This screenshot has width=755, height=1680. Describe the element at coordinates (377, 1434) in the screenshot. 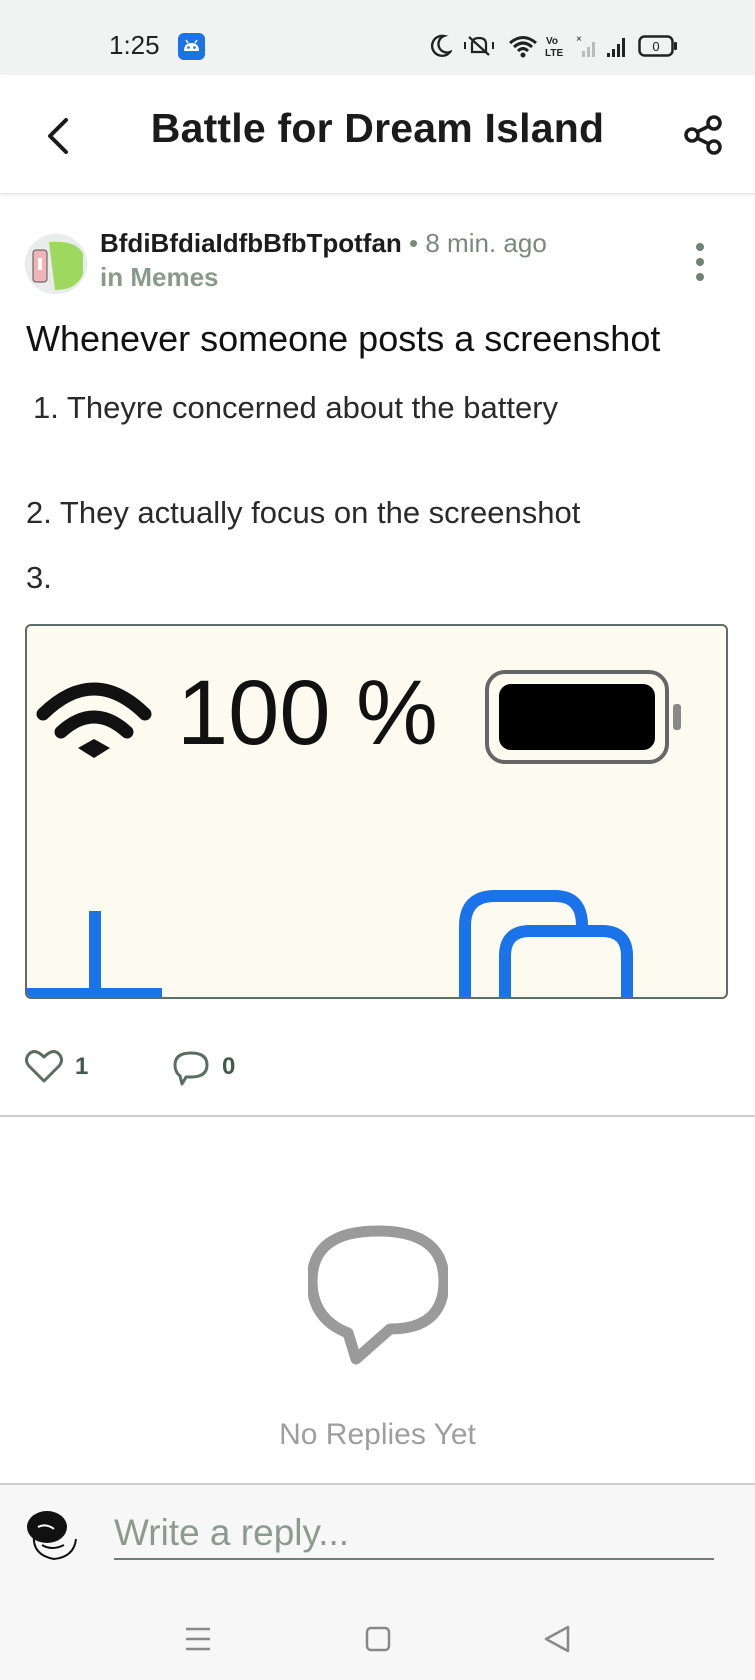

I see `no-replies-text: No Replies Yet` at that location.